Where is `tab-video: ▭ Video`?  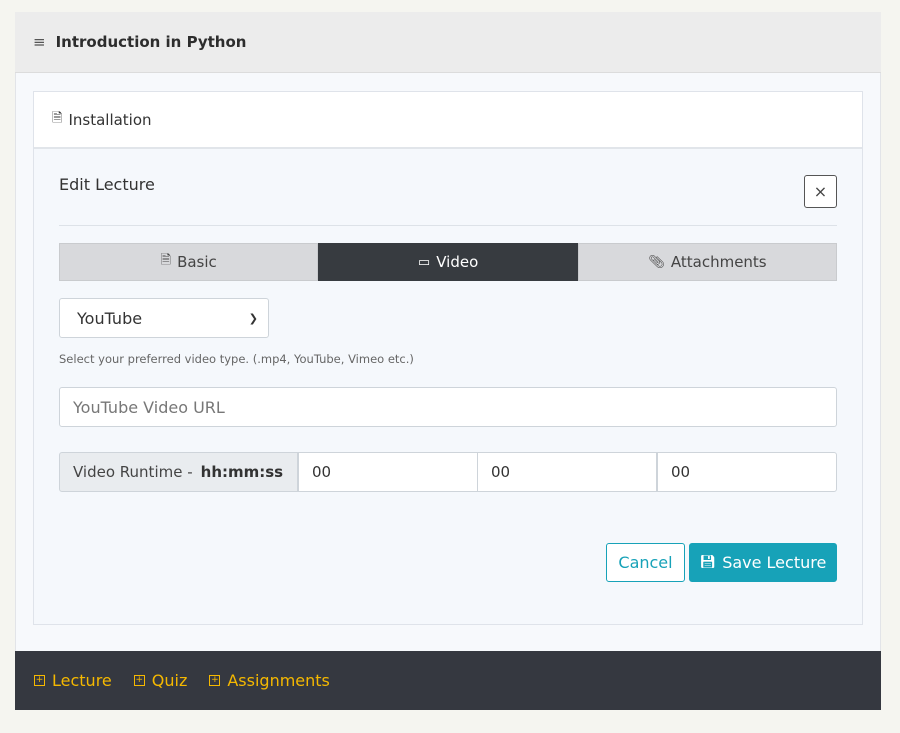 tab-video: ▭ Video is located at coordinates (448, 262).